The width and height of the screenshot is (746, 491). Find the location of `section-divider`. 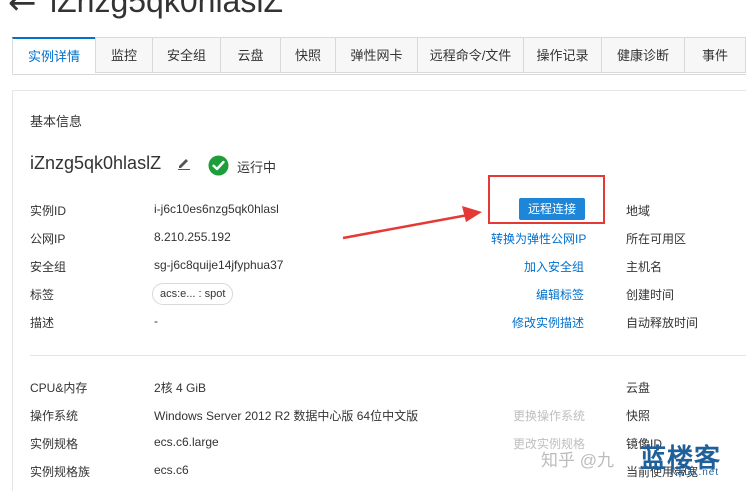

section-divider is located at coordinates (388, 355).